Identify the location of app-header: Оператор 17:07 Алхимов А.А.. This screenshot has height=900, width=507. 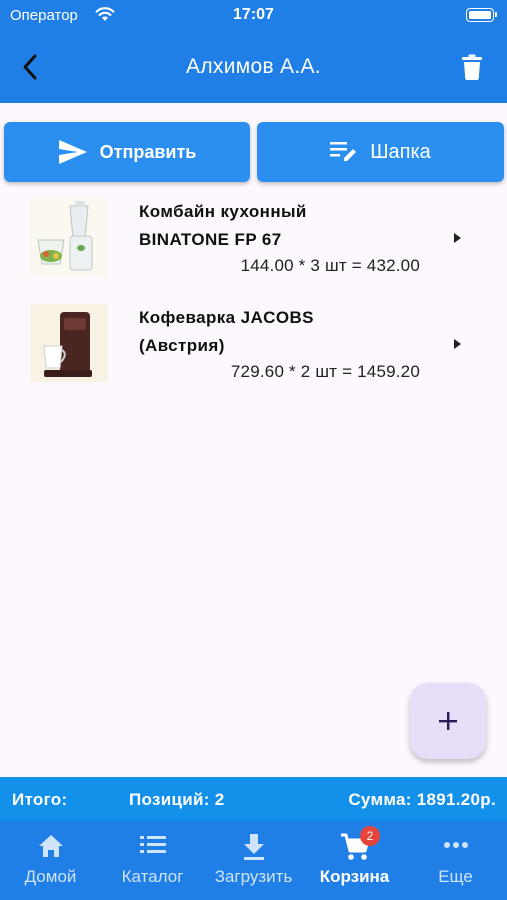
(253, 51).